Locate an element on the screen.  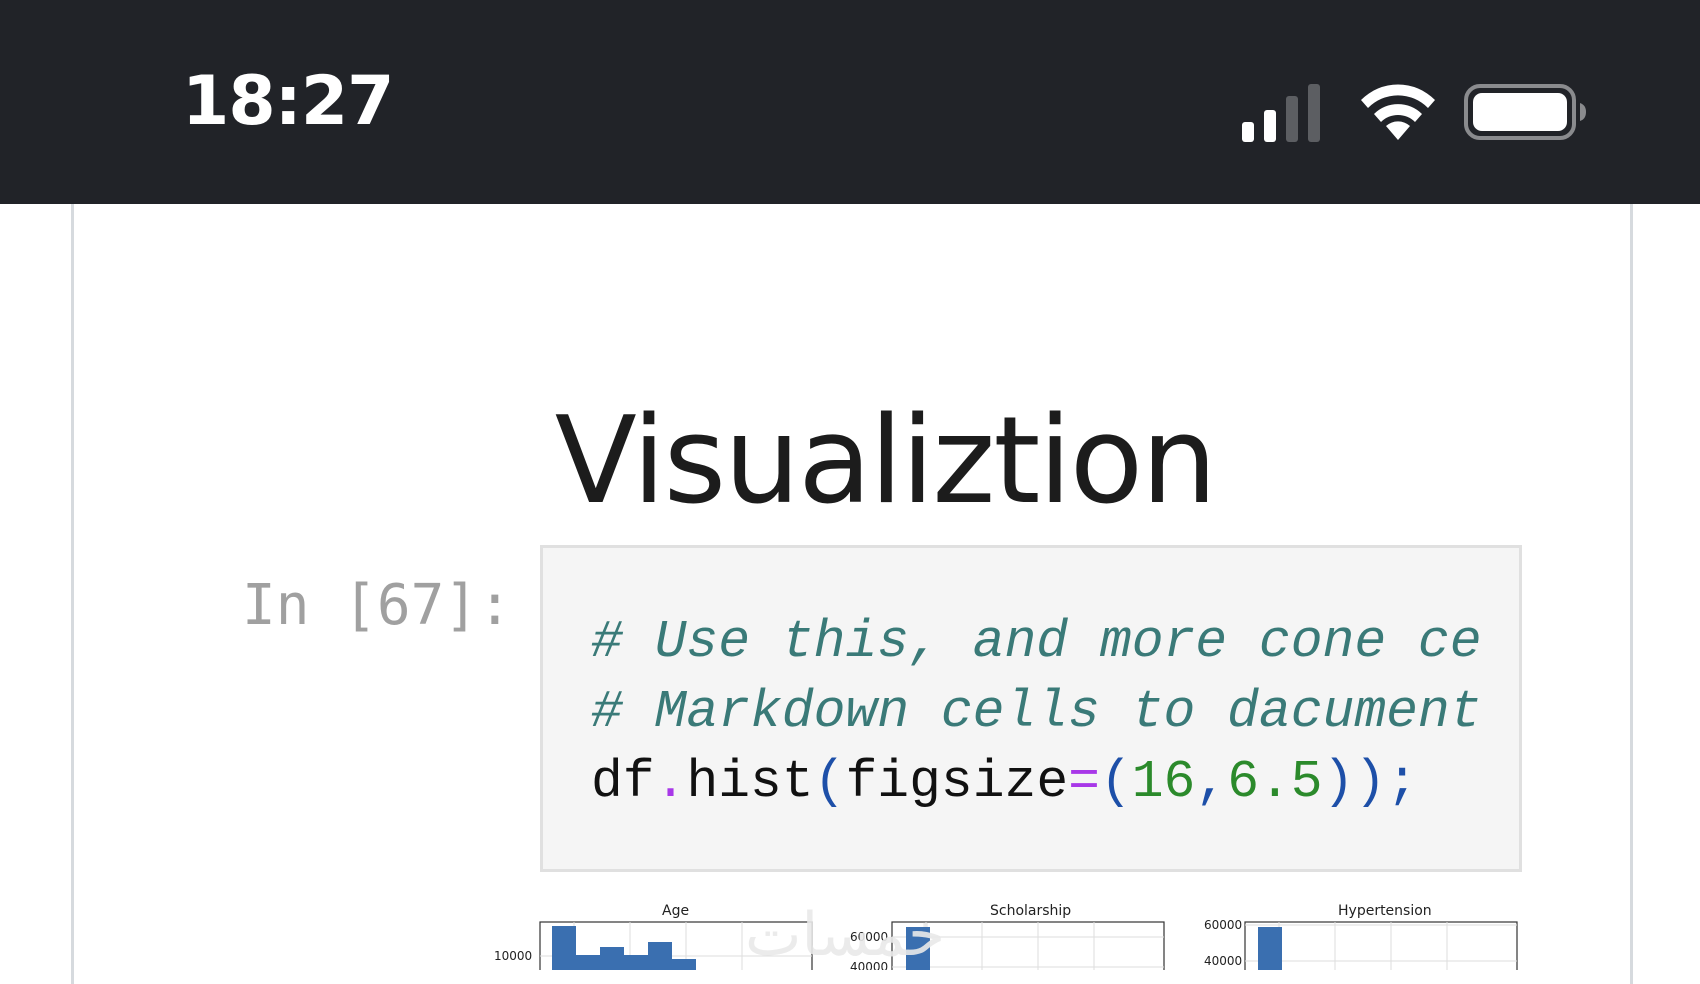
code-token: ; is located at coordinates (1402, 782).